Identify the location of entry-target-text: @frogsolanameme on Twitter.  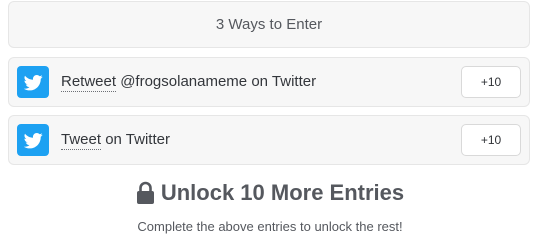
(216, 81).